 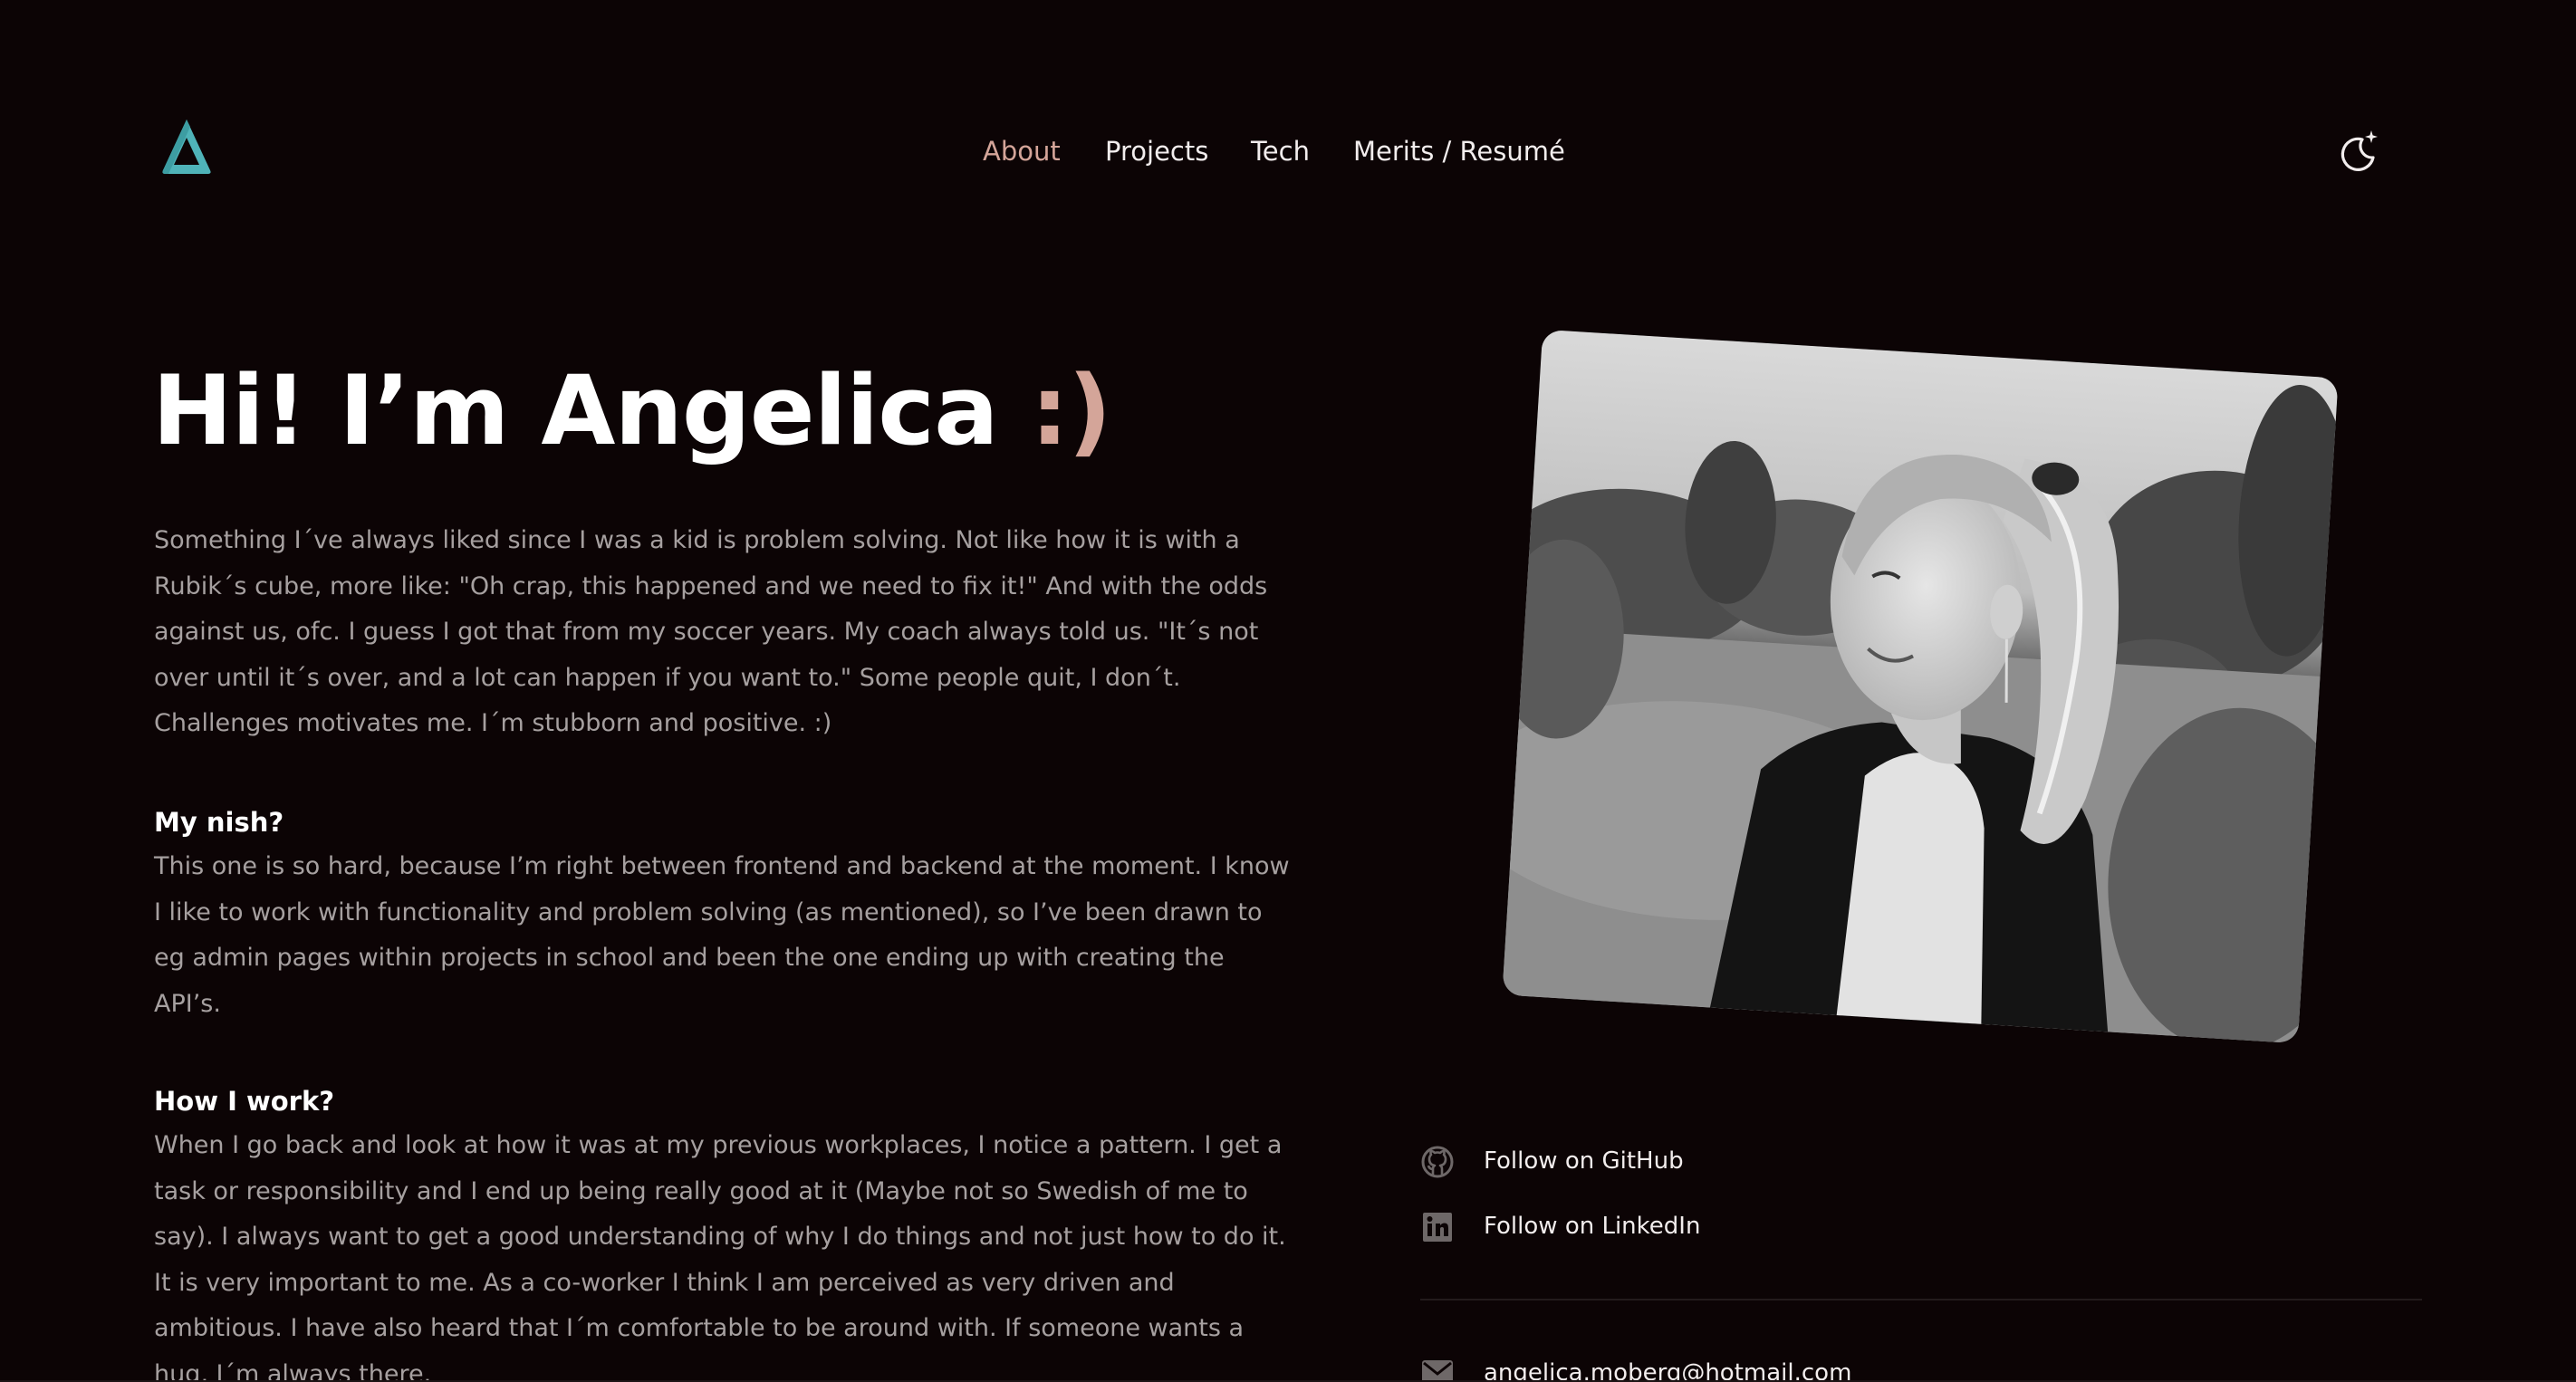 I want to click on github-link: Follow on GitHub, so click(x=1610, y=1161).